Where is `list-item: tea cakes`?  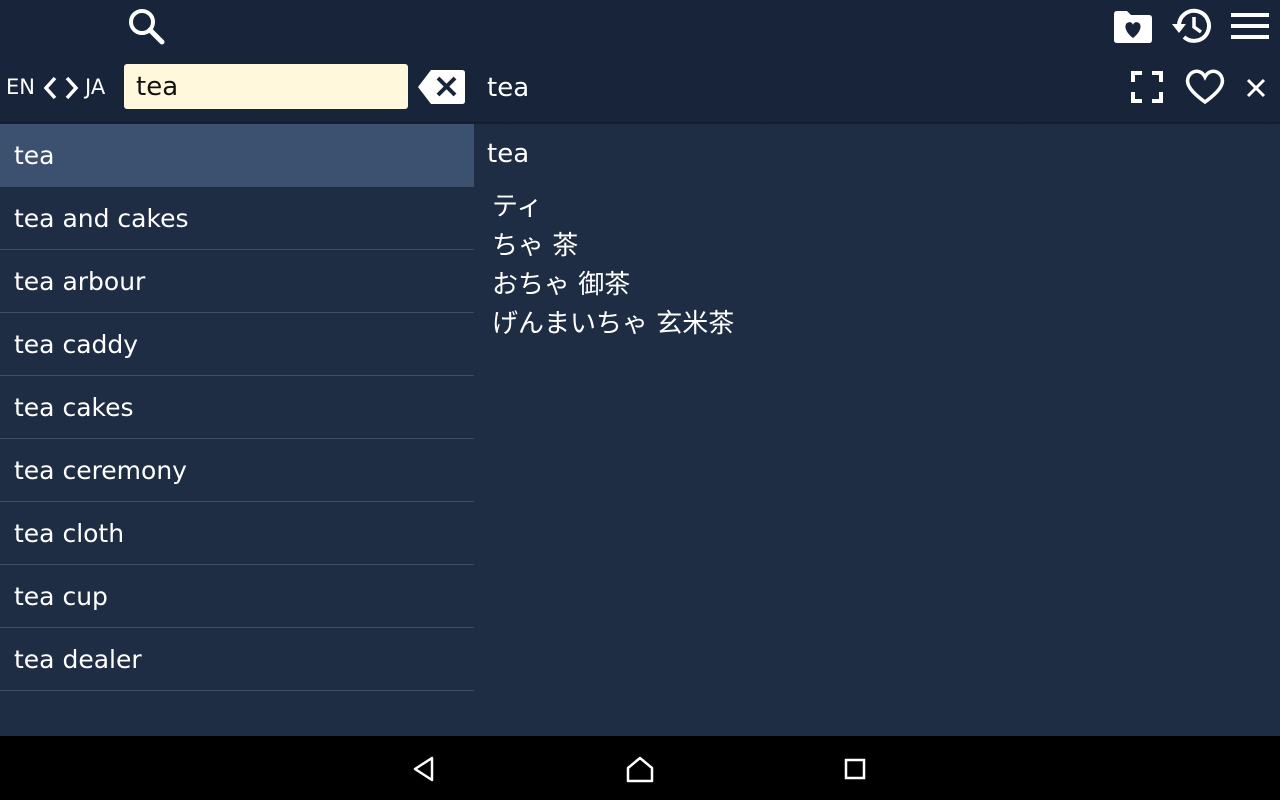 list-item: tea cakes is located at coordinates (237, 407).